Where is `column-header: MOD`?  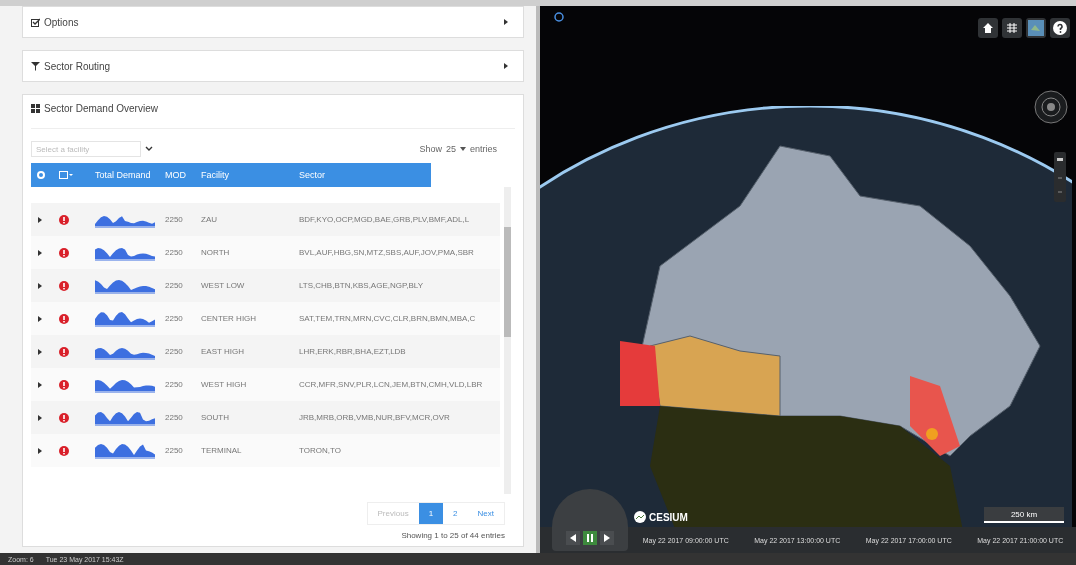
column-header: MOD is located at coordinates (183, 175).